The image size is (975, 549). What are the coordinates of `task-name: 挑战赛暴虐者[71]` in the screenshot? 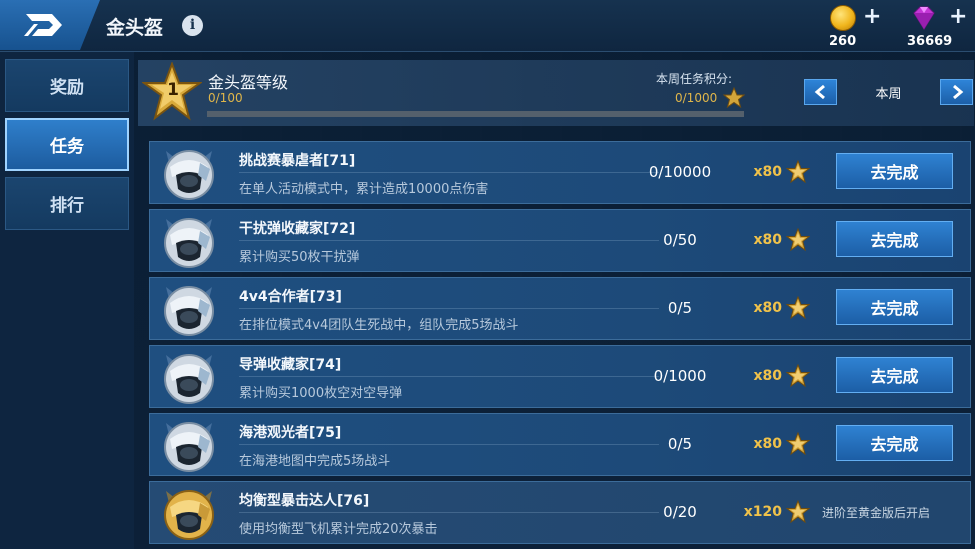 It's located at (297, 161).